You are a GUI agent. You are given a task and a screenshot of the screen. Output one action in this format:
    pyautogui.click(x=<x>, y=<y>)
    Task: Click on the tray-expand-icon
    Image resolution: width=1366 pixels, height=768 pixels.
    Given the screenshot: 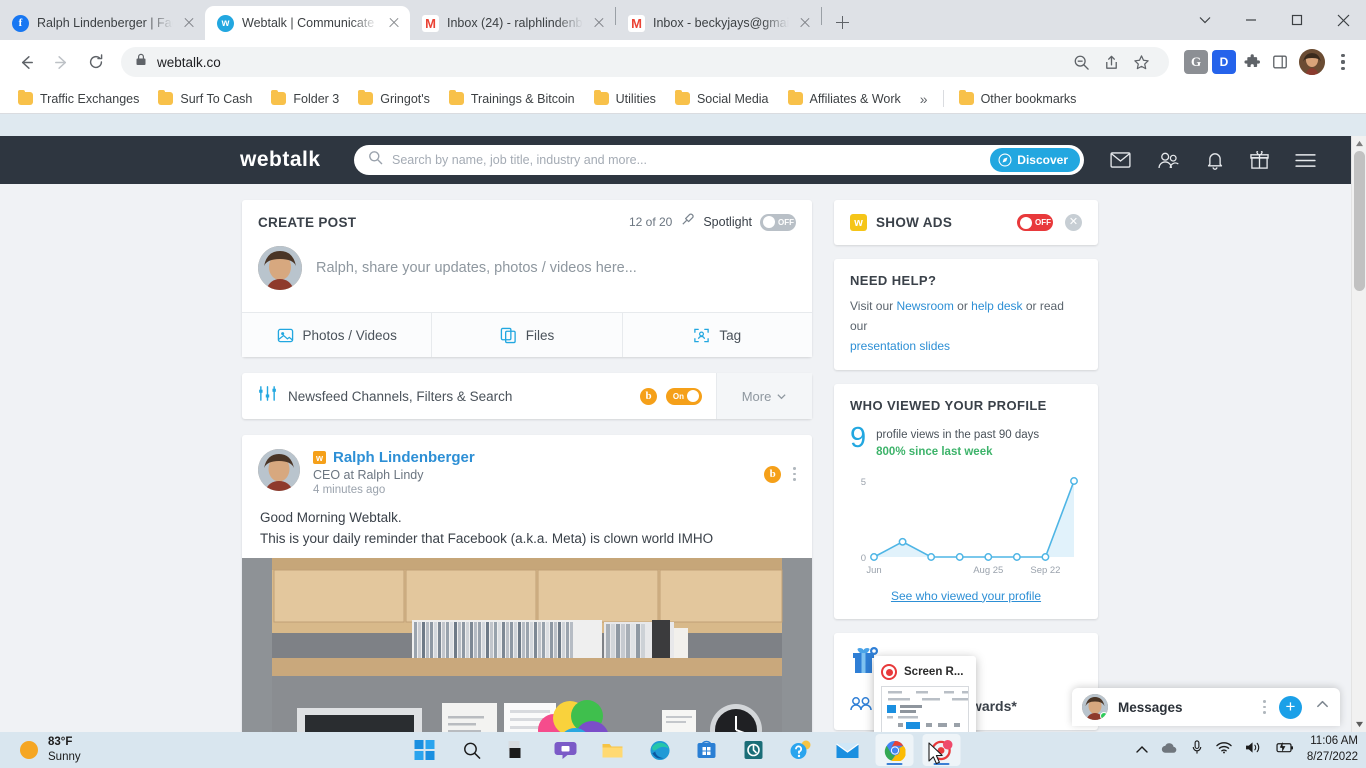 What is the action you would take?
    pyautogui.click(x=1142, y=750)
    